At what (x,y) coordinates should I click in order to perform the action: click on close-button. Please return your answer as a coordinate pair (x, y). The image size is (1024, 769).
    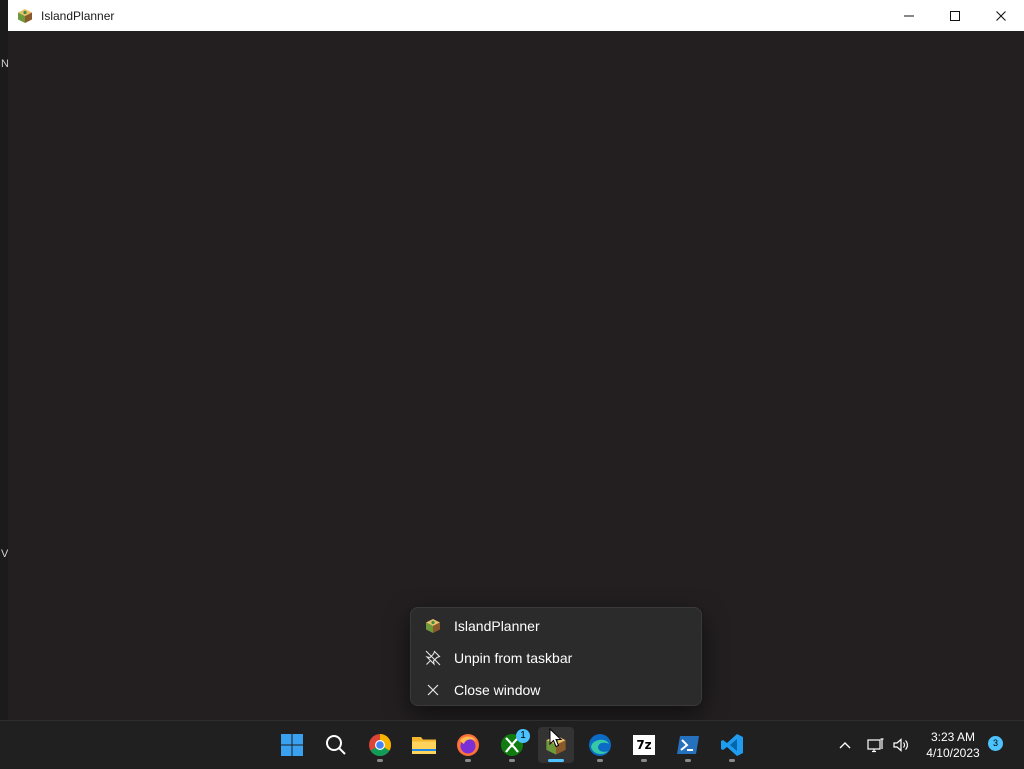
    Looking at the image, I should click on (1001, 15).